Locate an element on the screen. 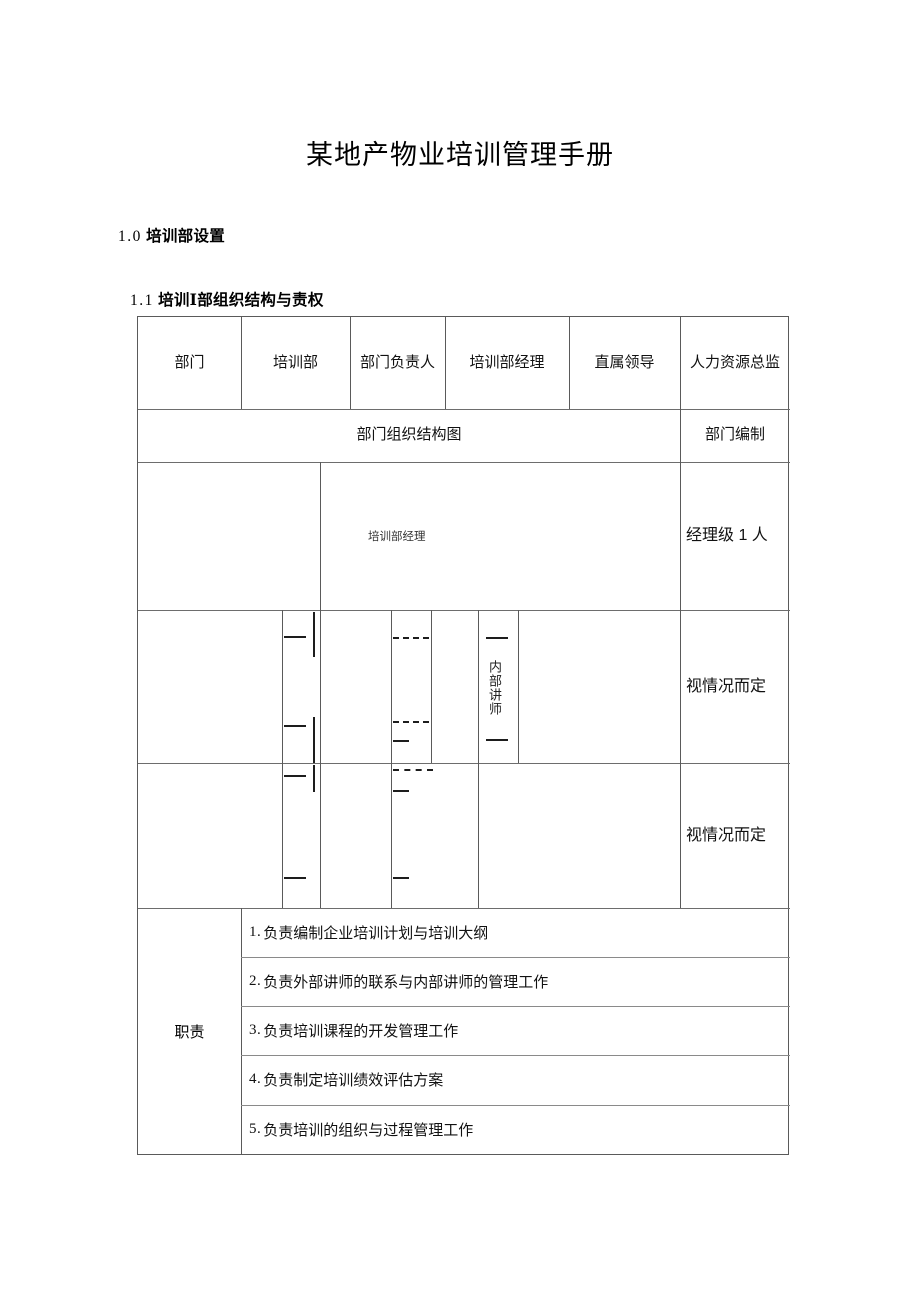  org-node-internal-trainer: 内部讲师 is located at coordinates (494, 688).